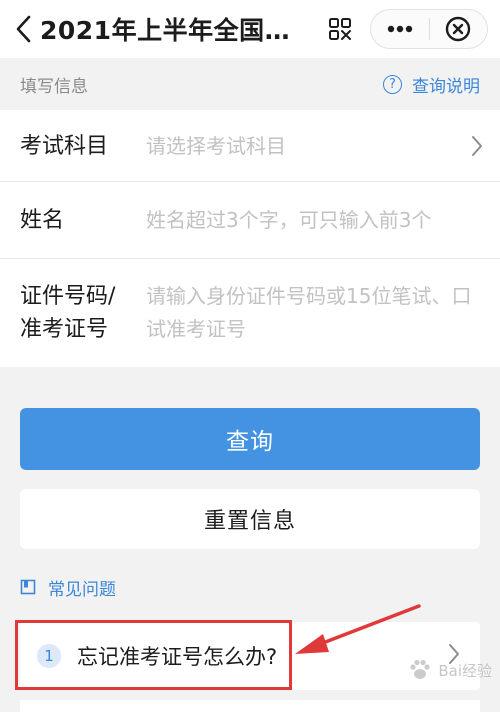 This screenshot has height=712, width=500. I want to click on id-number-label-line1: 证件号码/, so click(68, 296).